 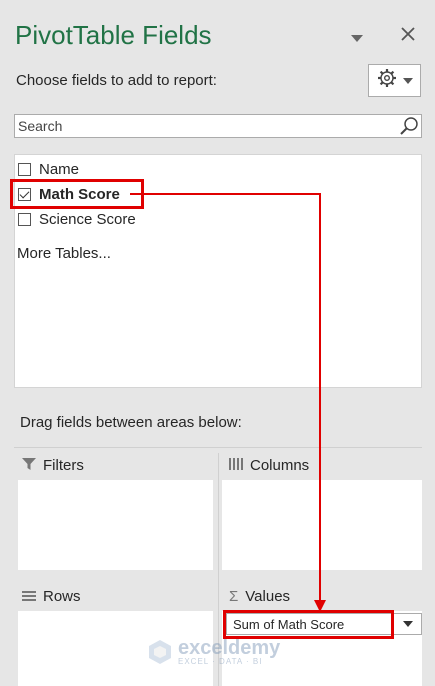 What do you see at coordinates (409, 128) in the screenshot?
I see `search-icon` at bounding box center [409, 128].